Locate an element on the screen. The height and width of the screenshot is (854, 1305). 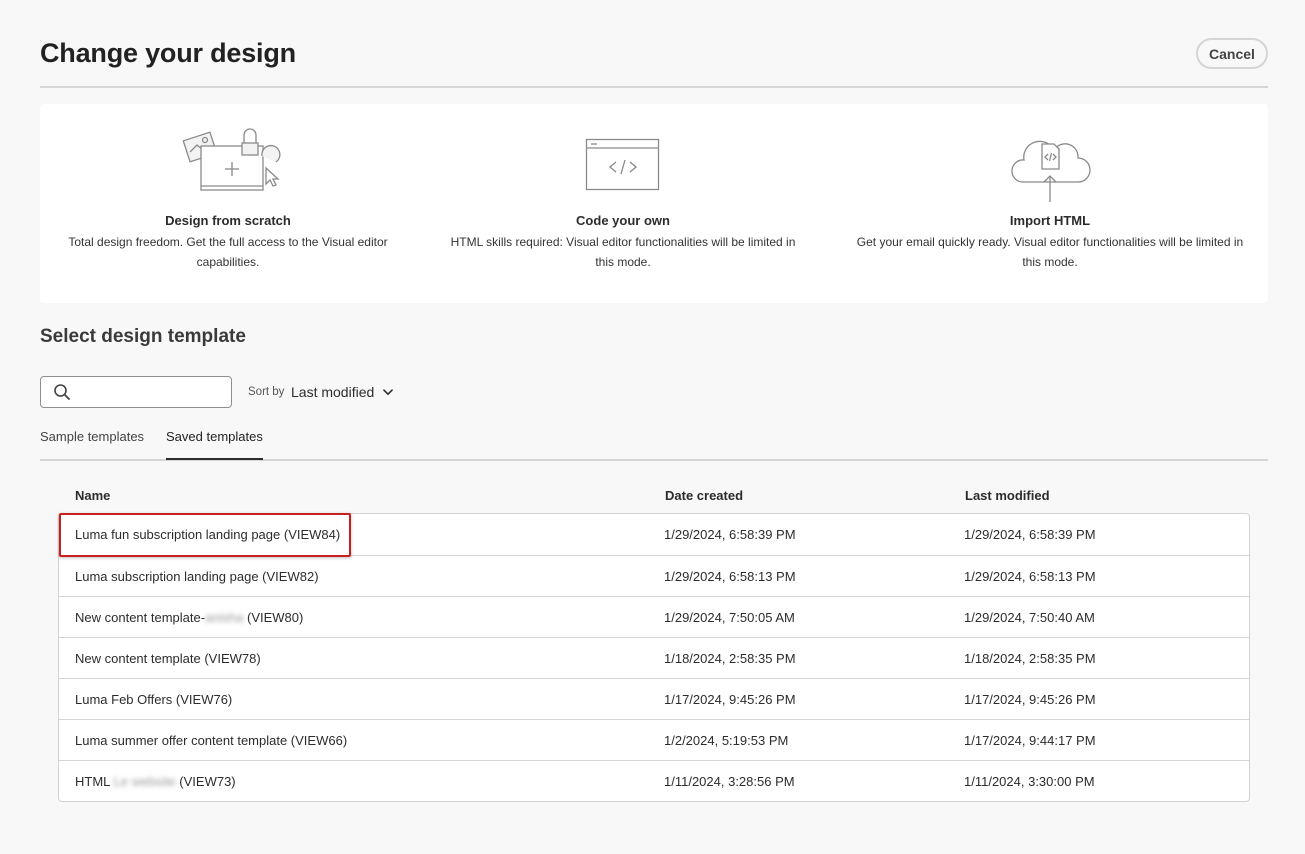
redacted-text: anisha is located at coordinates (224, 617).